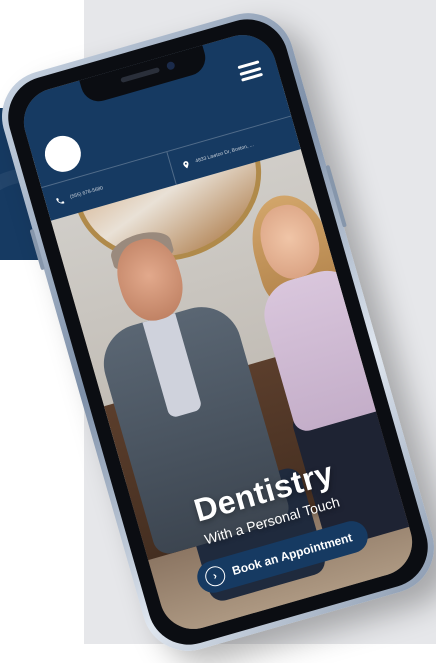  I want to click on hamburger-menu-icon, so click(250, 71).